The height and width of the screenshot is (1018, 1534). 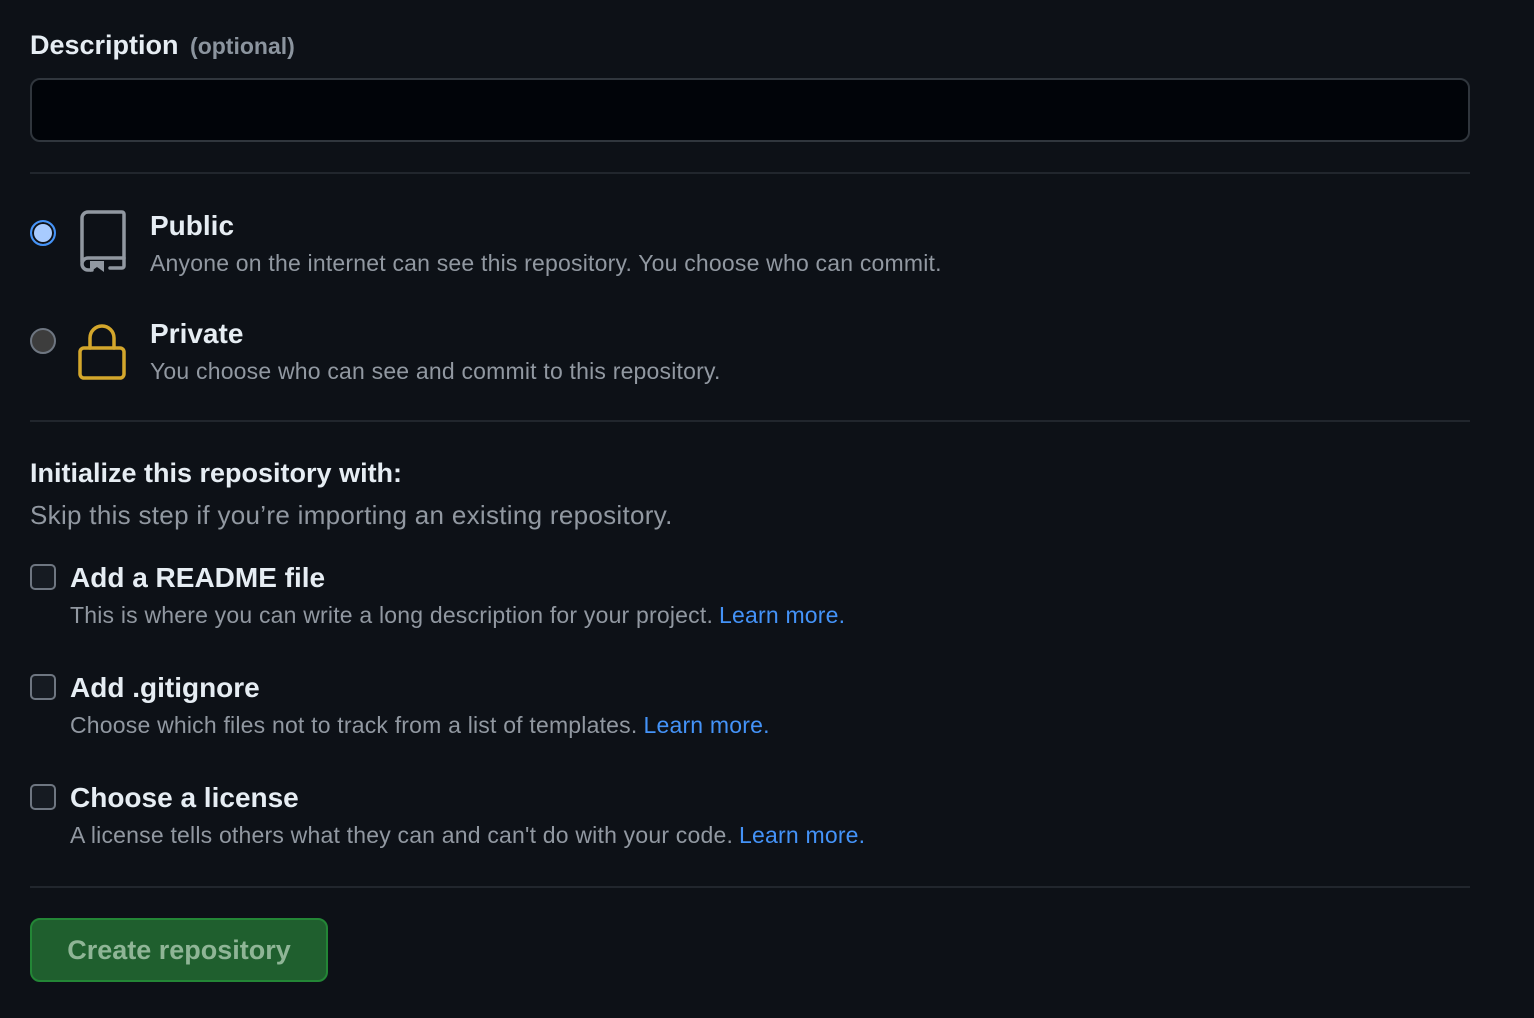 What do you see at coordinates (184, 798) in the screenshot?
I see `license-title: Choose a license` at bounding box center [184, 798].